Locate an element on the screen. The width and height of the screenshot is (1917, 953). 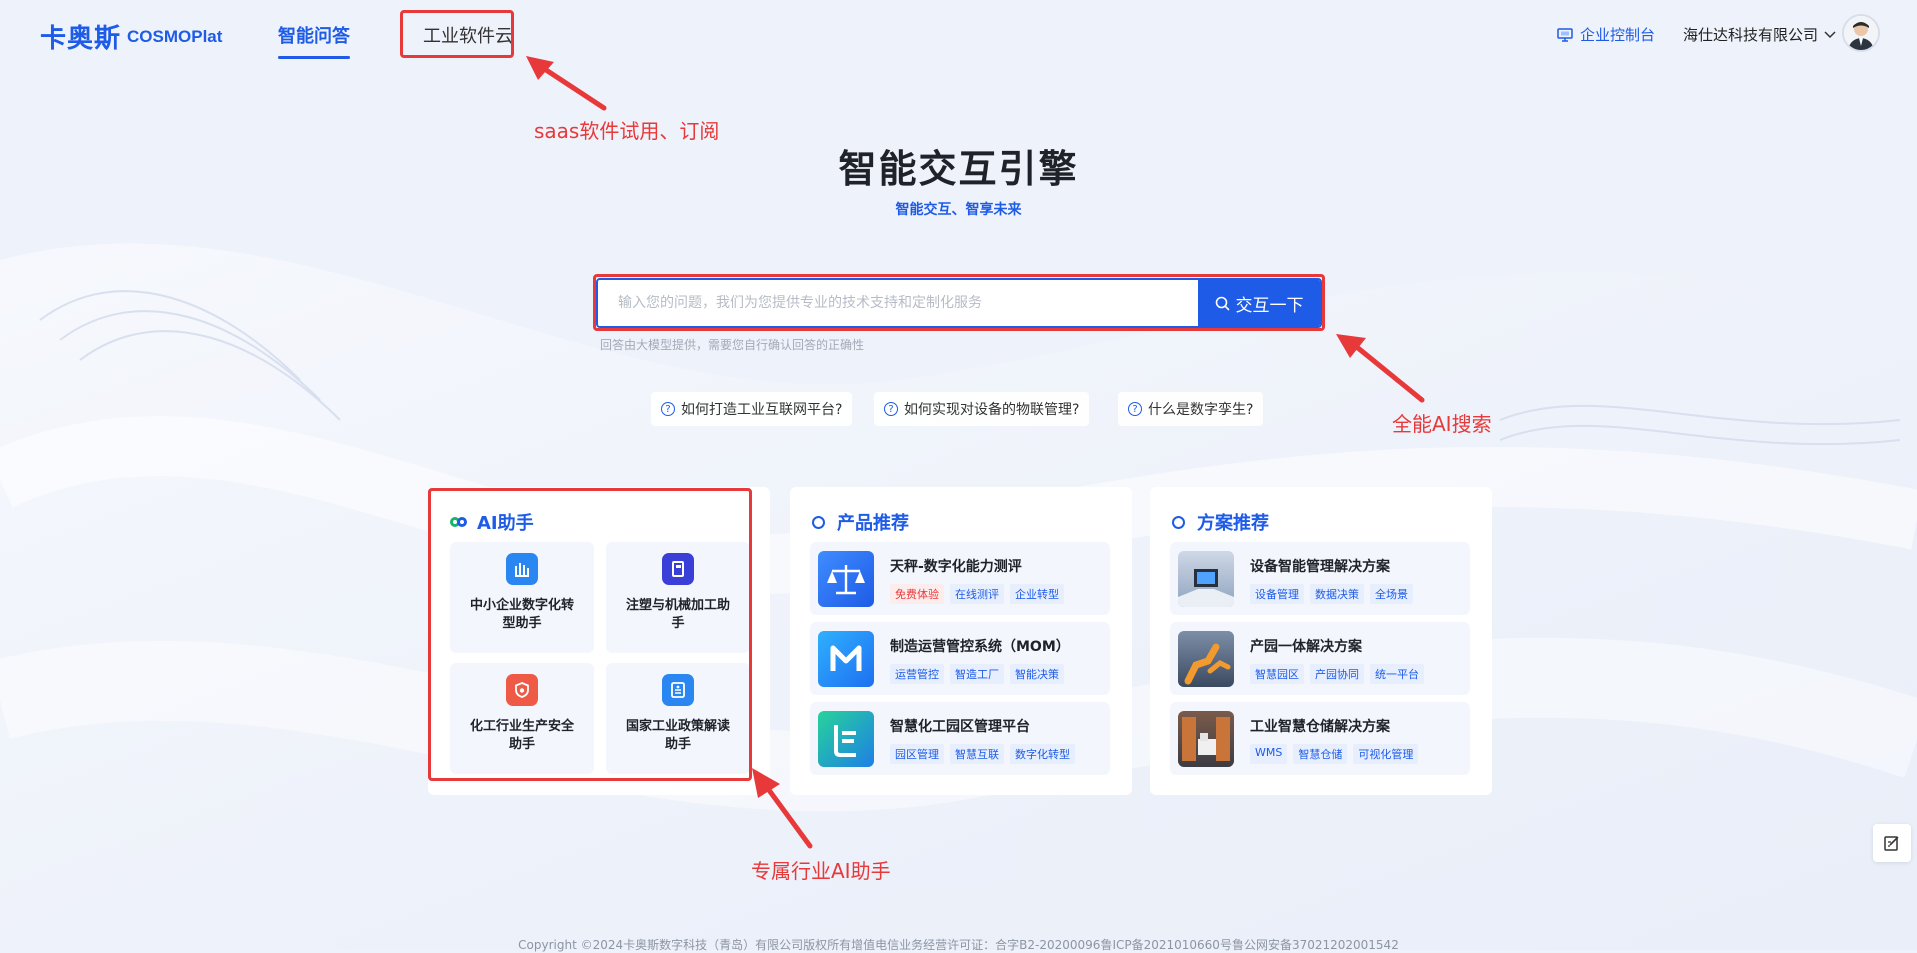
item-title: 产园一体解决方案 is located at coordinates (1306, 647).